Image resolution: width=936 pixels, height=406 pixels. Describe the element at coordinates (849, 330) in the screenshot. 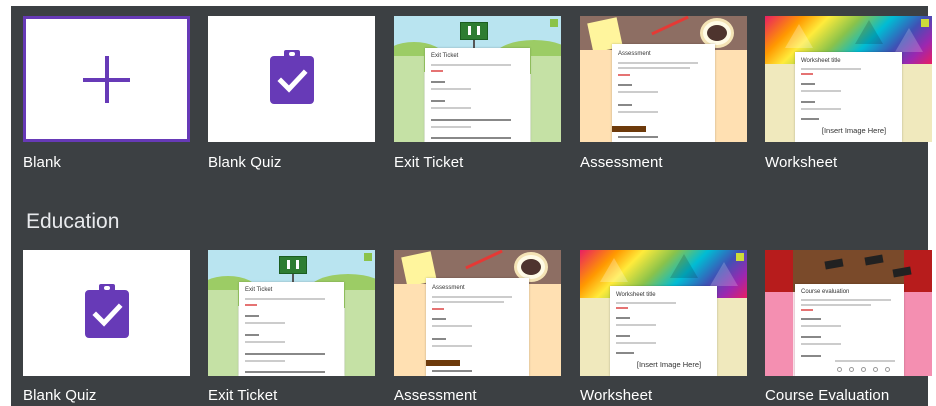

I see `form-preview: Course evaluation` at that location.